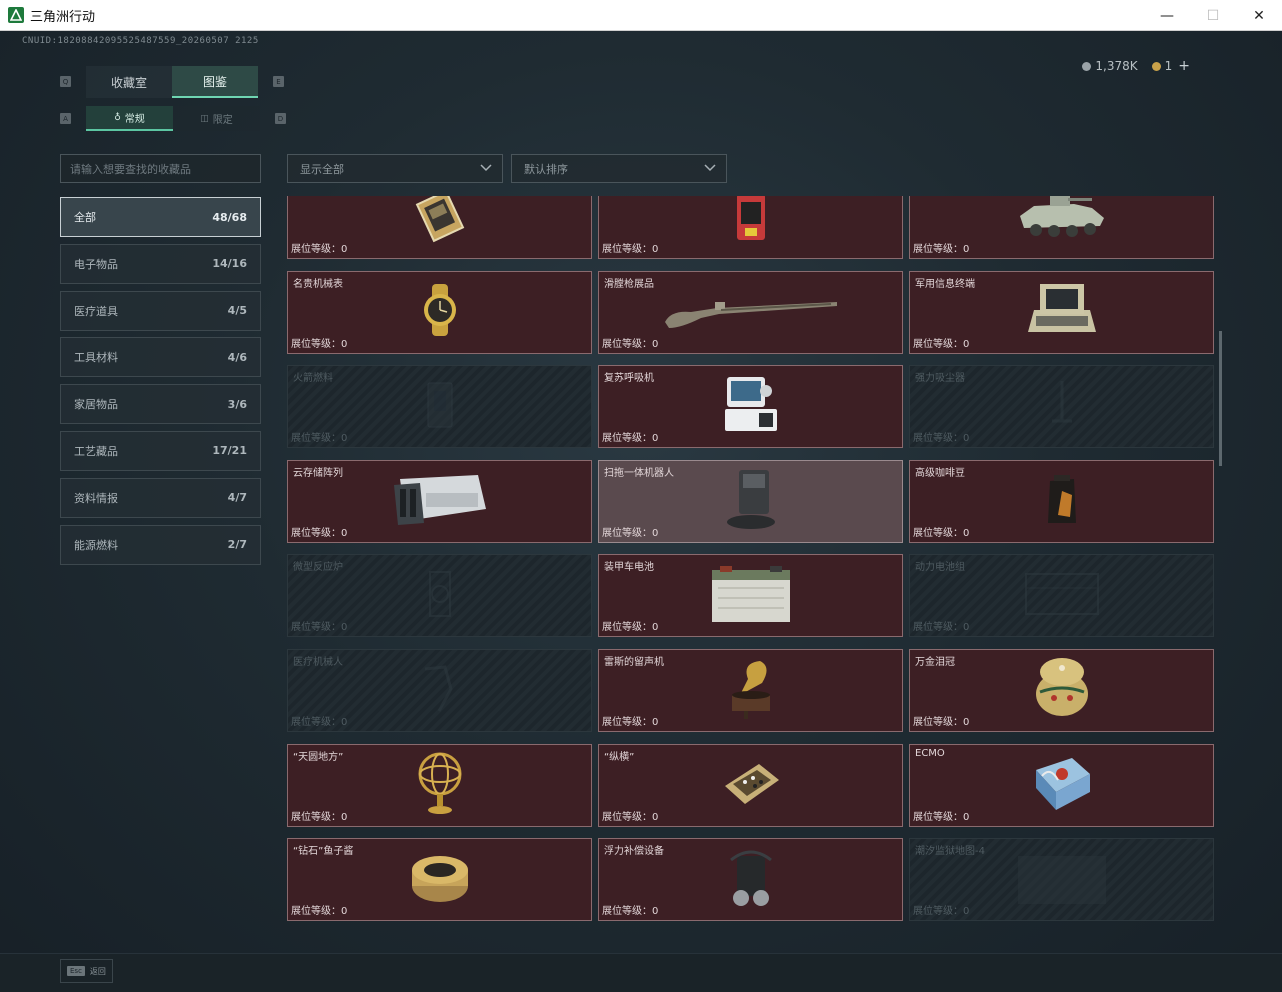 This screenshot has height=992, width=1282. Describe the element at coordinates (160, 263) in the screenshot. I see `category-electronics: 电子物品 14/16` at that location.